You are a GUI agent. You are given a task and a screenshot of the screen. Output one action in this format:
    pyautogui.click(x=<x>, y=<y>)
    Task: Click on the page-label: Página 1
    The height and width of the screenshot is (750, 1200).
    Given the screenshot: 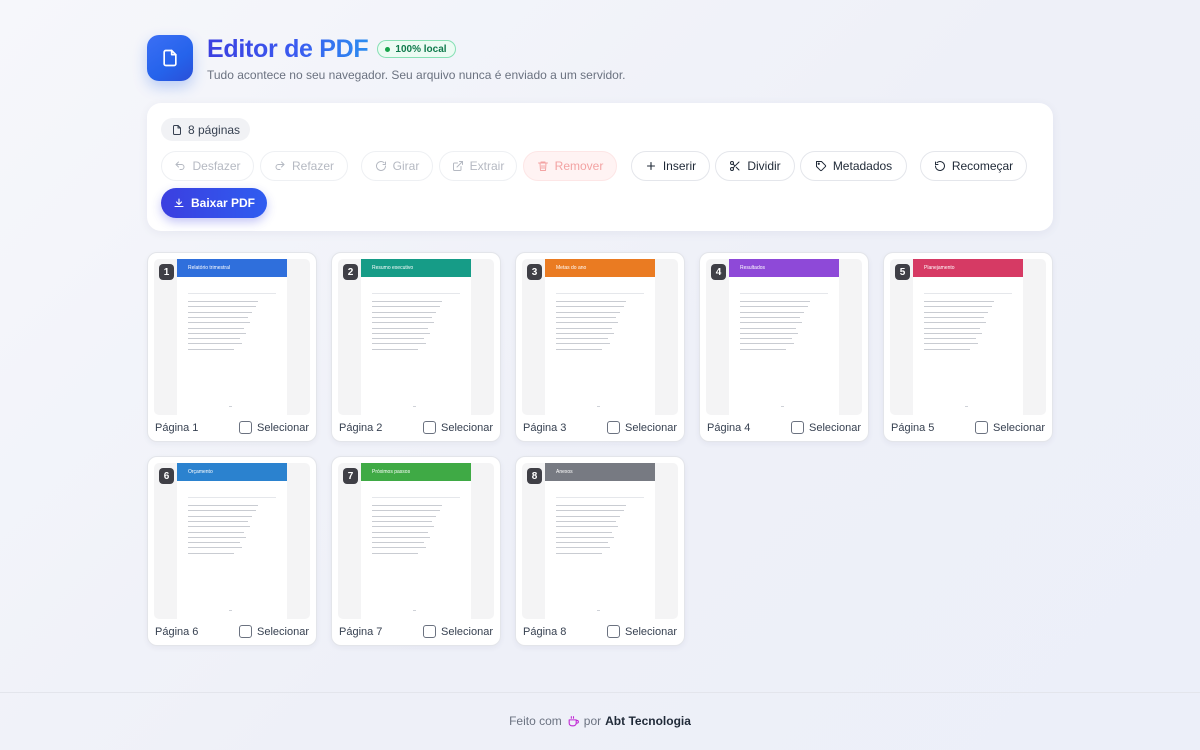 What is the action you would take?
    pyautogui.click(x=177, y=428)
    